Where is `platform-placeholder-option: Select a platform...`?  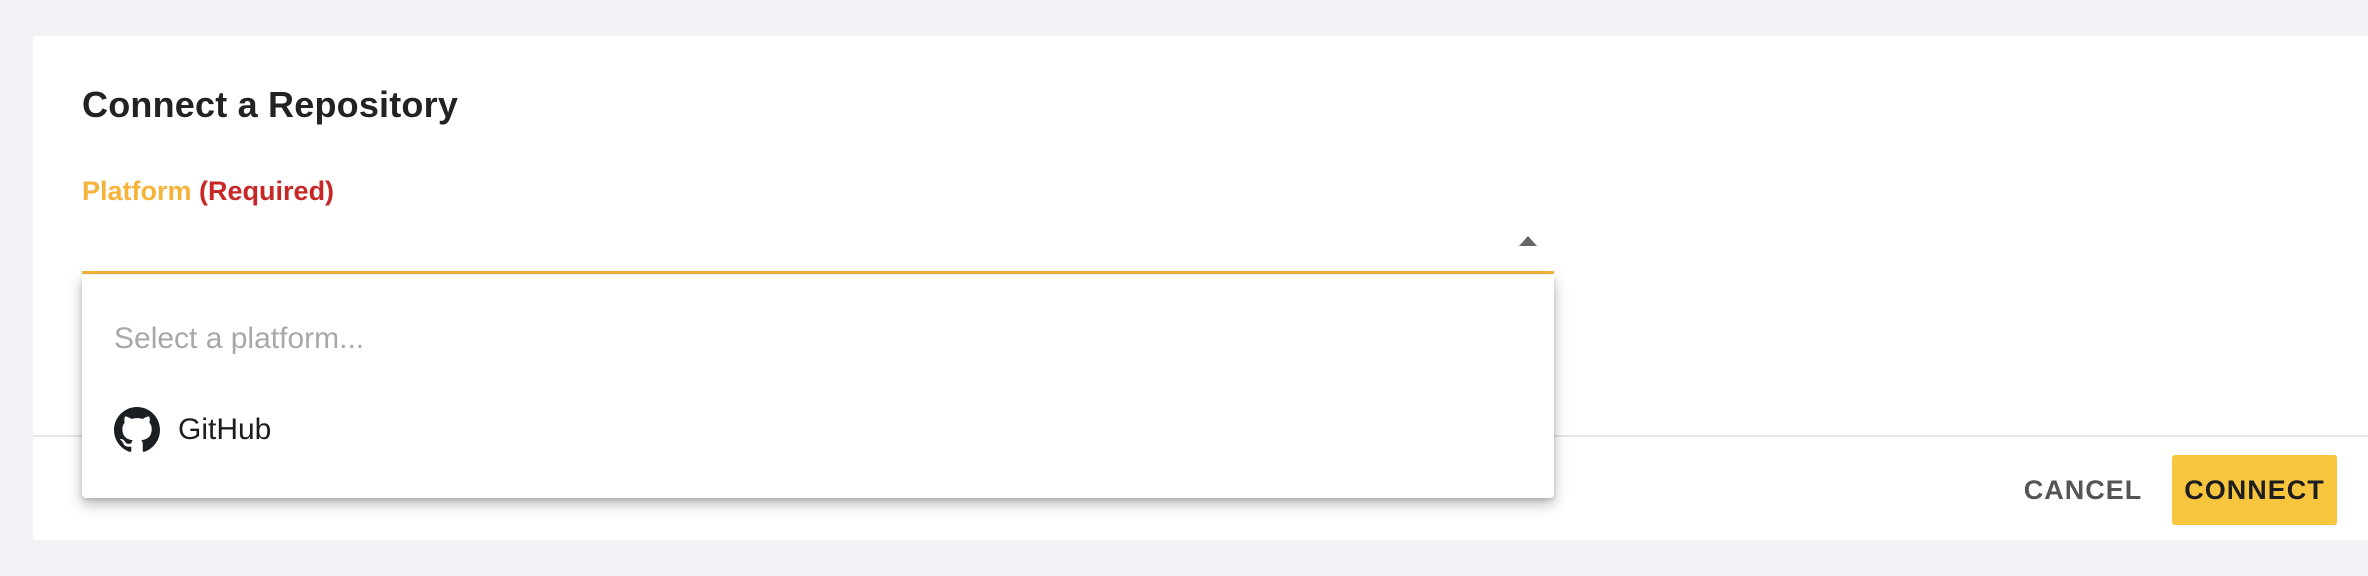 platform-placeholder-option: Select a platform... is located at coordinates (239, 339).